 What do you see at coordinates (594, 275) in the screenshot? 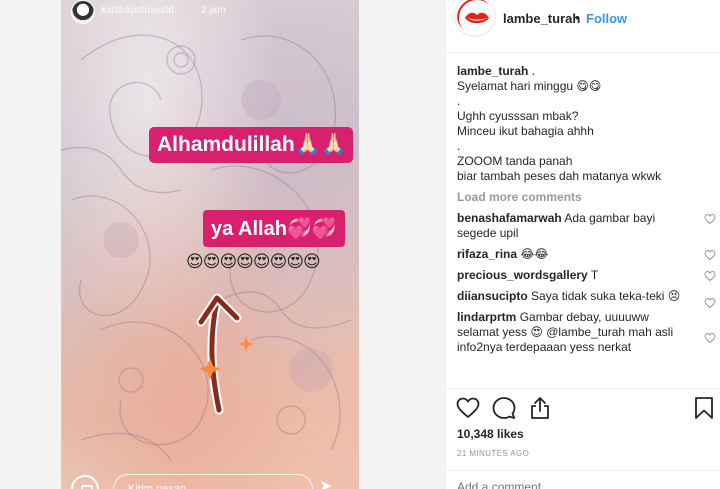
I see `comment-text: T` at bounding box center [594, 275].